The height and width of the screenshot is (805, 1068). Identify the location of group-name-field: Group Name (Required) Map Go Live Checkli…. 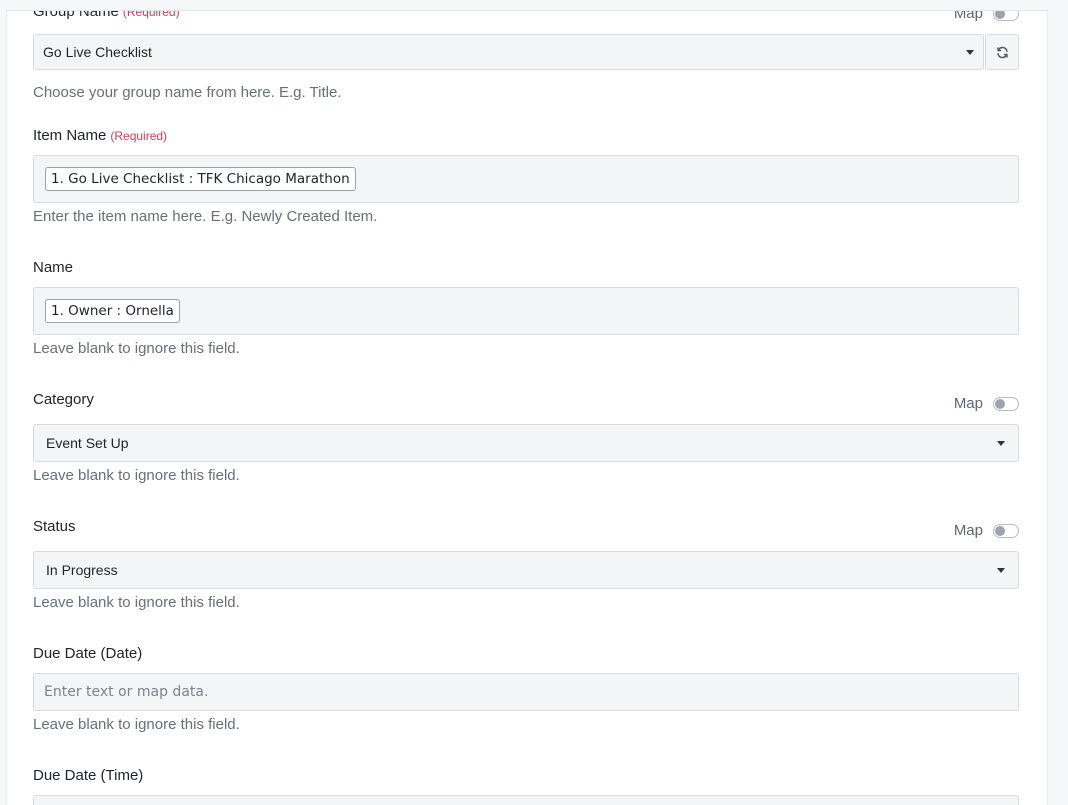
(526, 55).